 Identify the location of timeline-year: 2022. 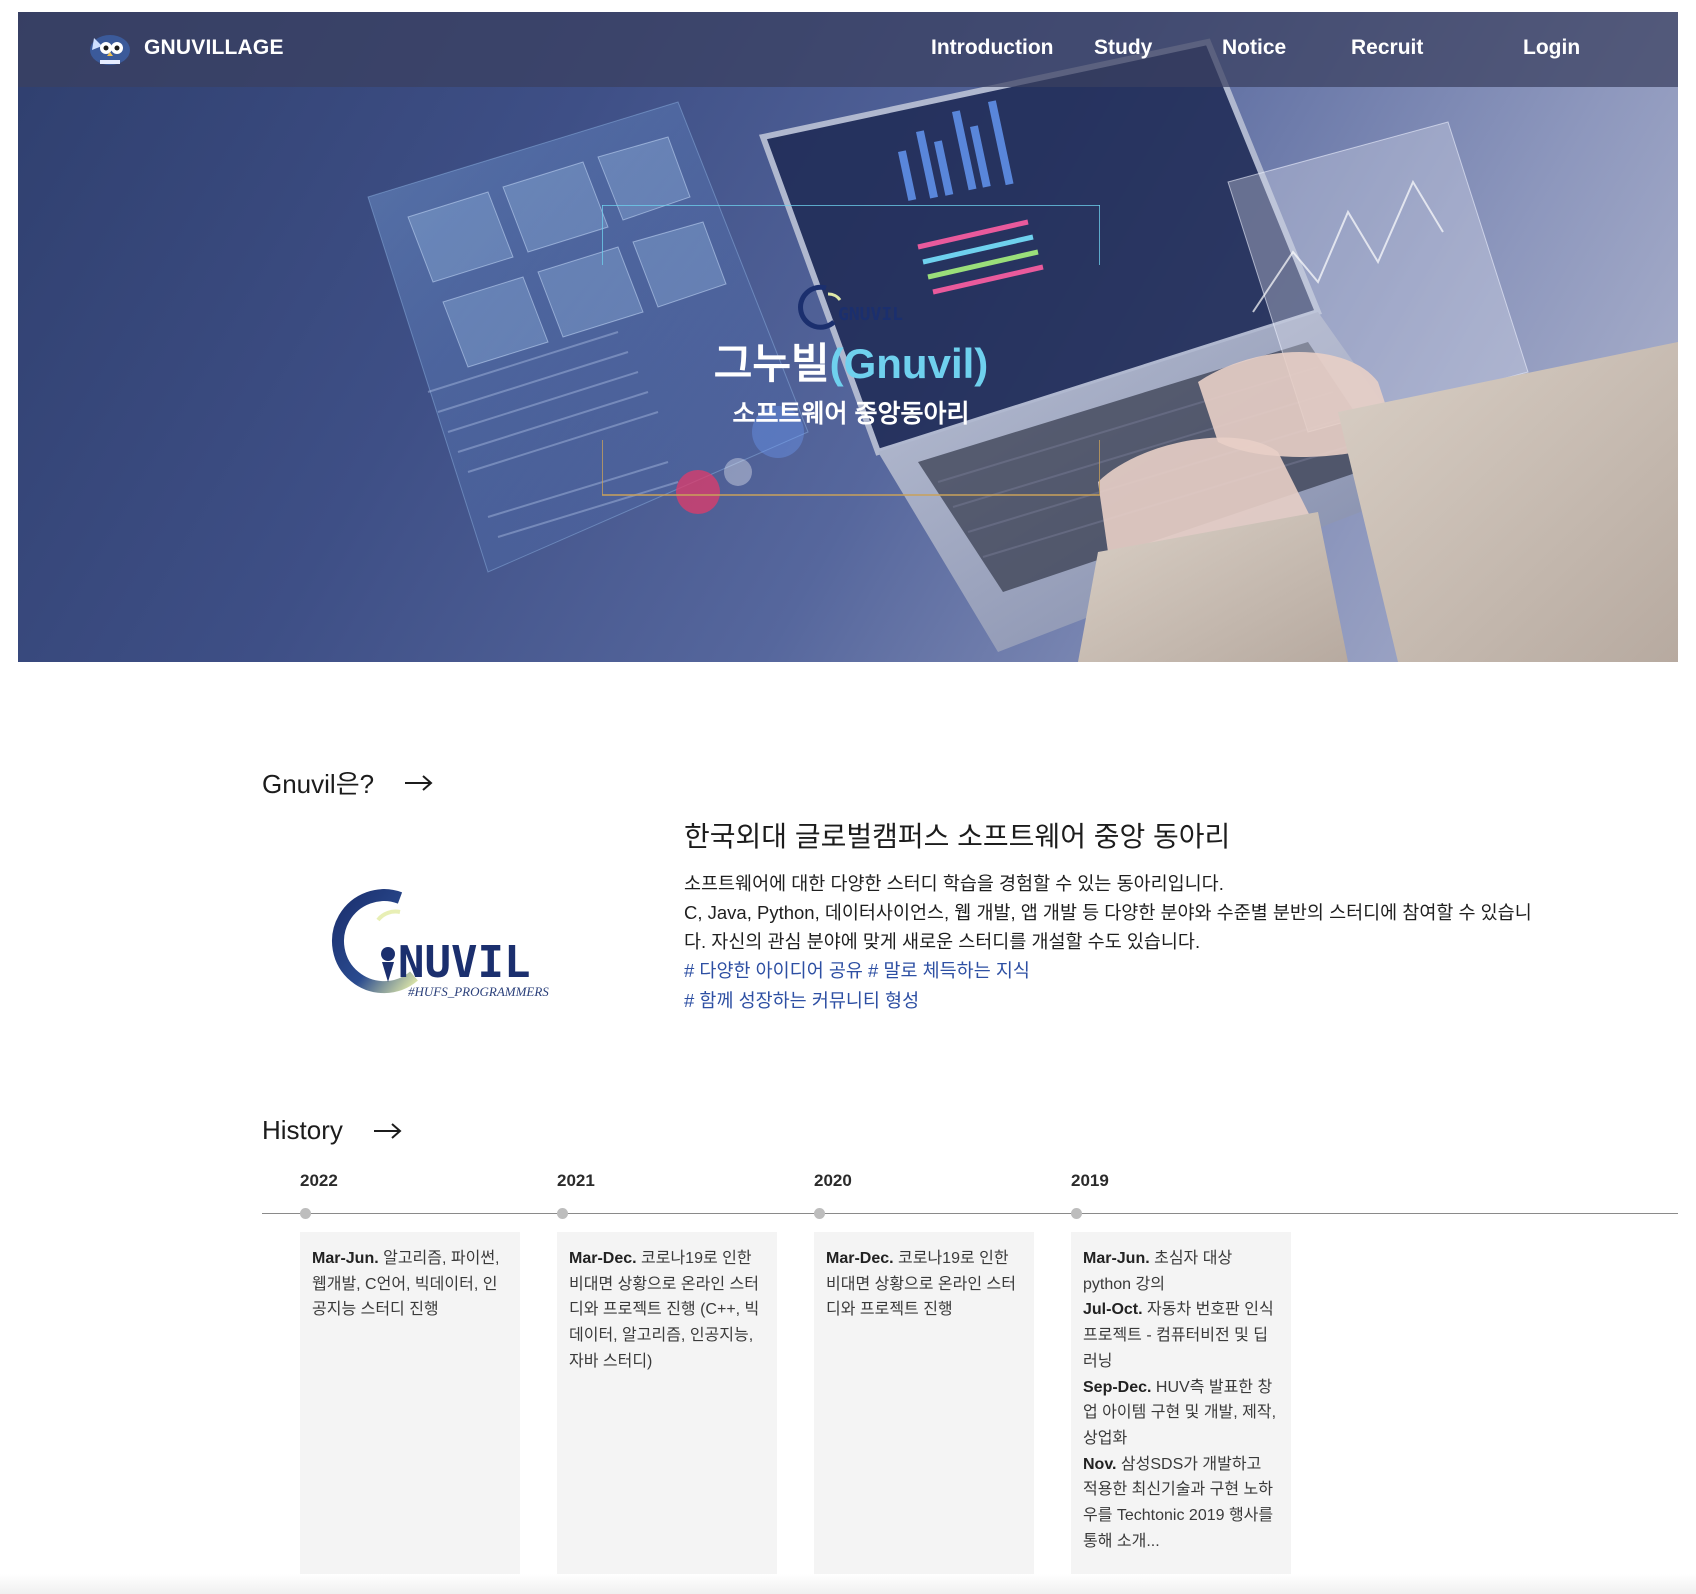
(319, 1180).